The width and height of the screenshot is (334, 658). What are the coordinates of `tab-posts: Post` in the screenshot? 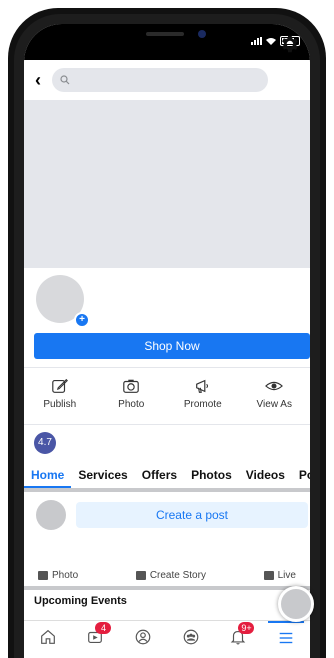 It's located at (301, 476).